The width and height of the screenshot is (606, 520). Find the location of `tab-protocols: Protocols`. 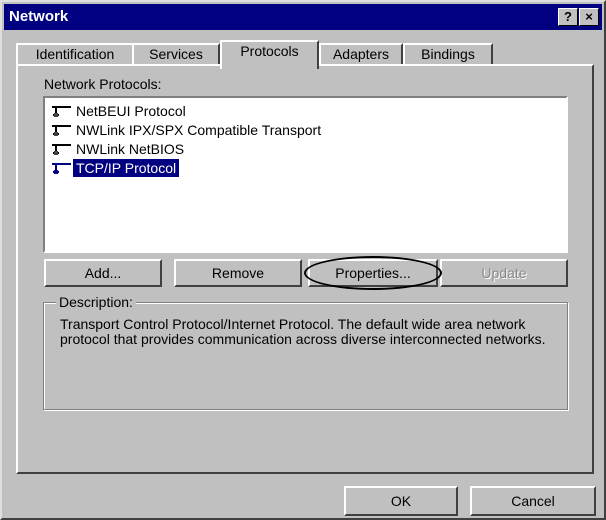

tab-protocols: Protocols is located at coordinates (269, 54).